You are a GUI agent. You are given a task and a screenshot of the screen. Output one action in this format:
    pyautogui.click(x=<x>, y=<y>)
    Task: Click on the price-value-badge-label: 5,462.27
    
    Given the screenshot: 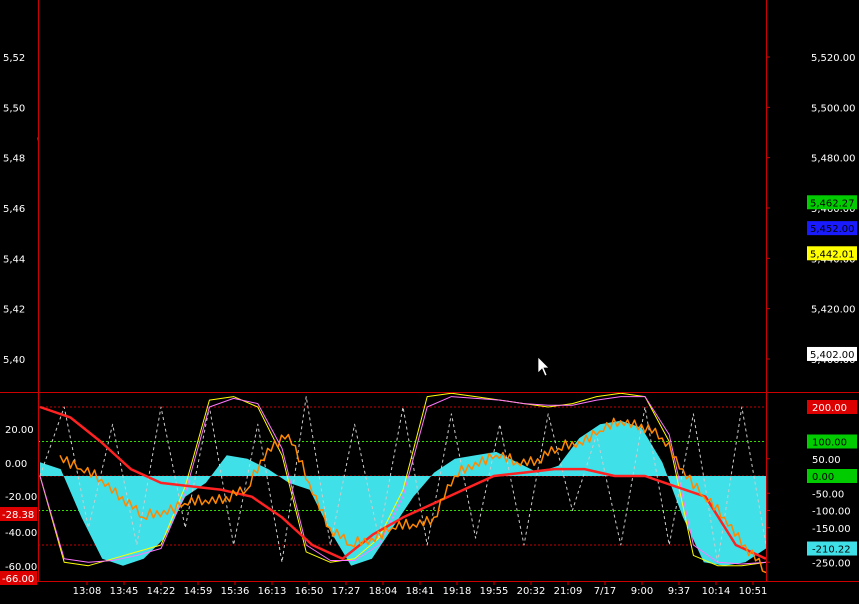 What is the action you would take?
    pyautogui.click(x=832, y=203)
    